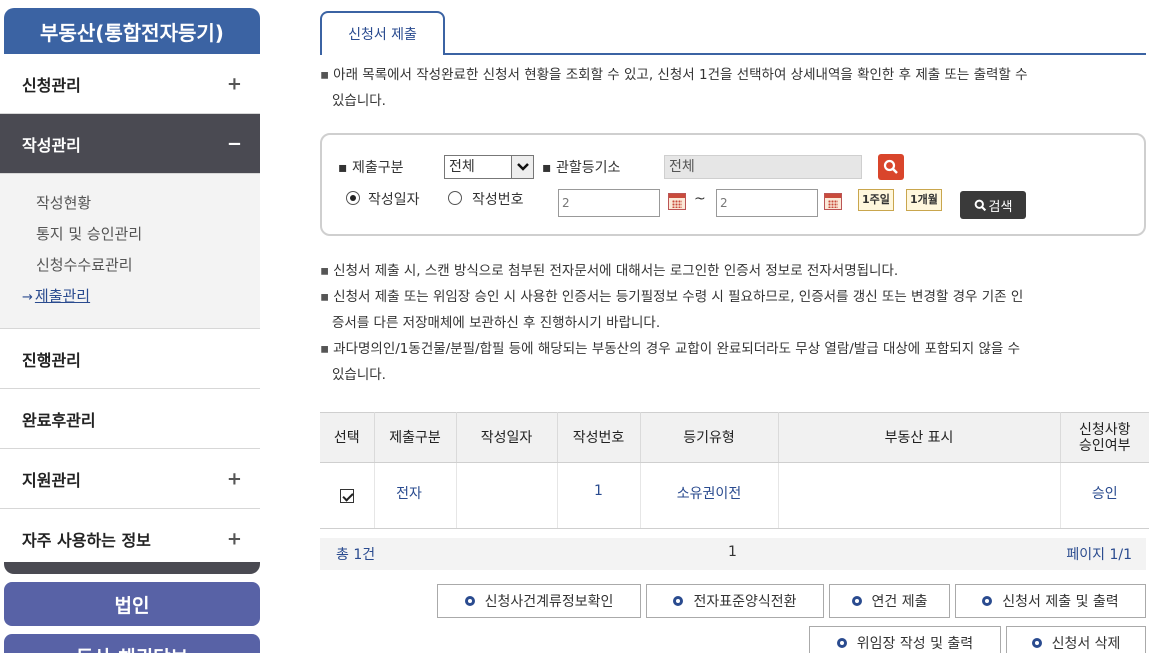 The height and width of the screenshot is (653, 1153). What do you see at coordinates (148, 234) in the screenshot?
I see `sidebar-subitem-notice: 통지 및 승인관리` at bounding box center [148, 234].